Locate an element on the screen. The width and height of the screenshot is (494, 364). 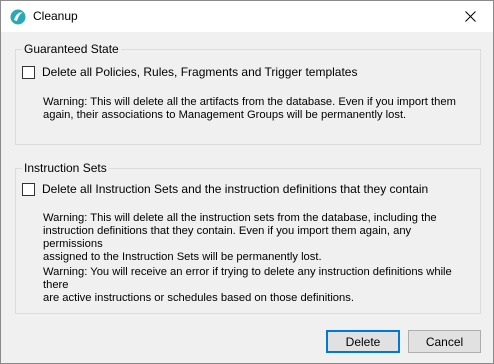
app-logo-icon is located at coordinates (18, 17).